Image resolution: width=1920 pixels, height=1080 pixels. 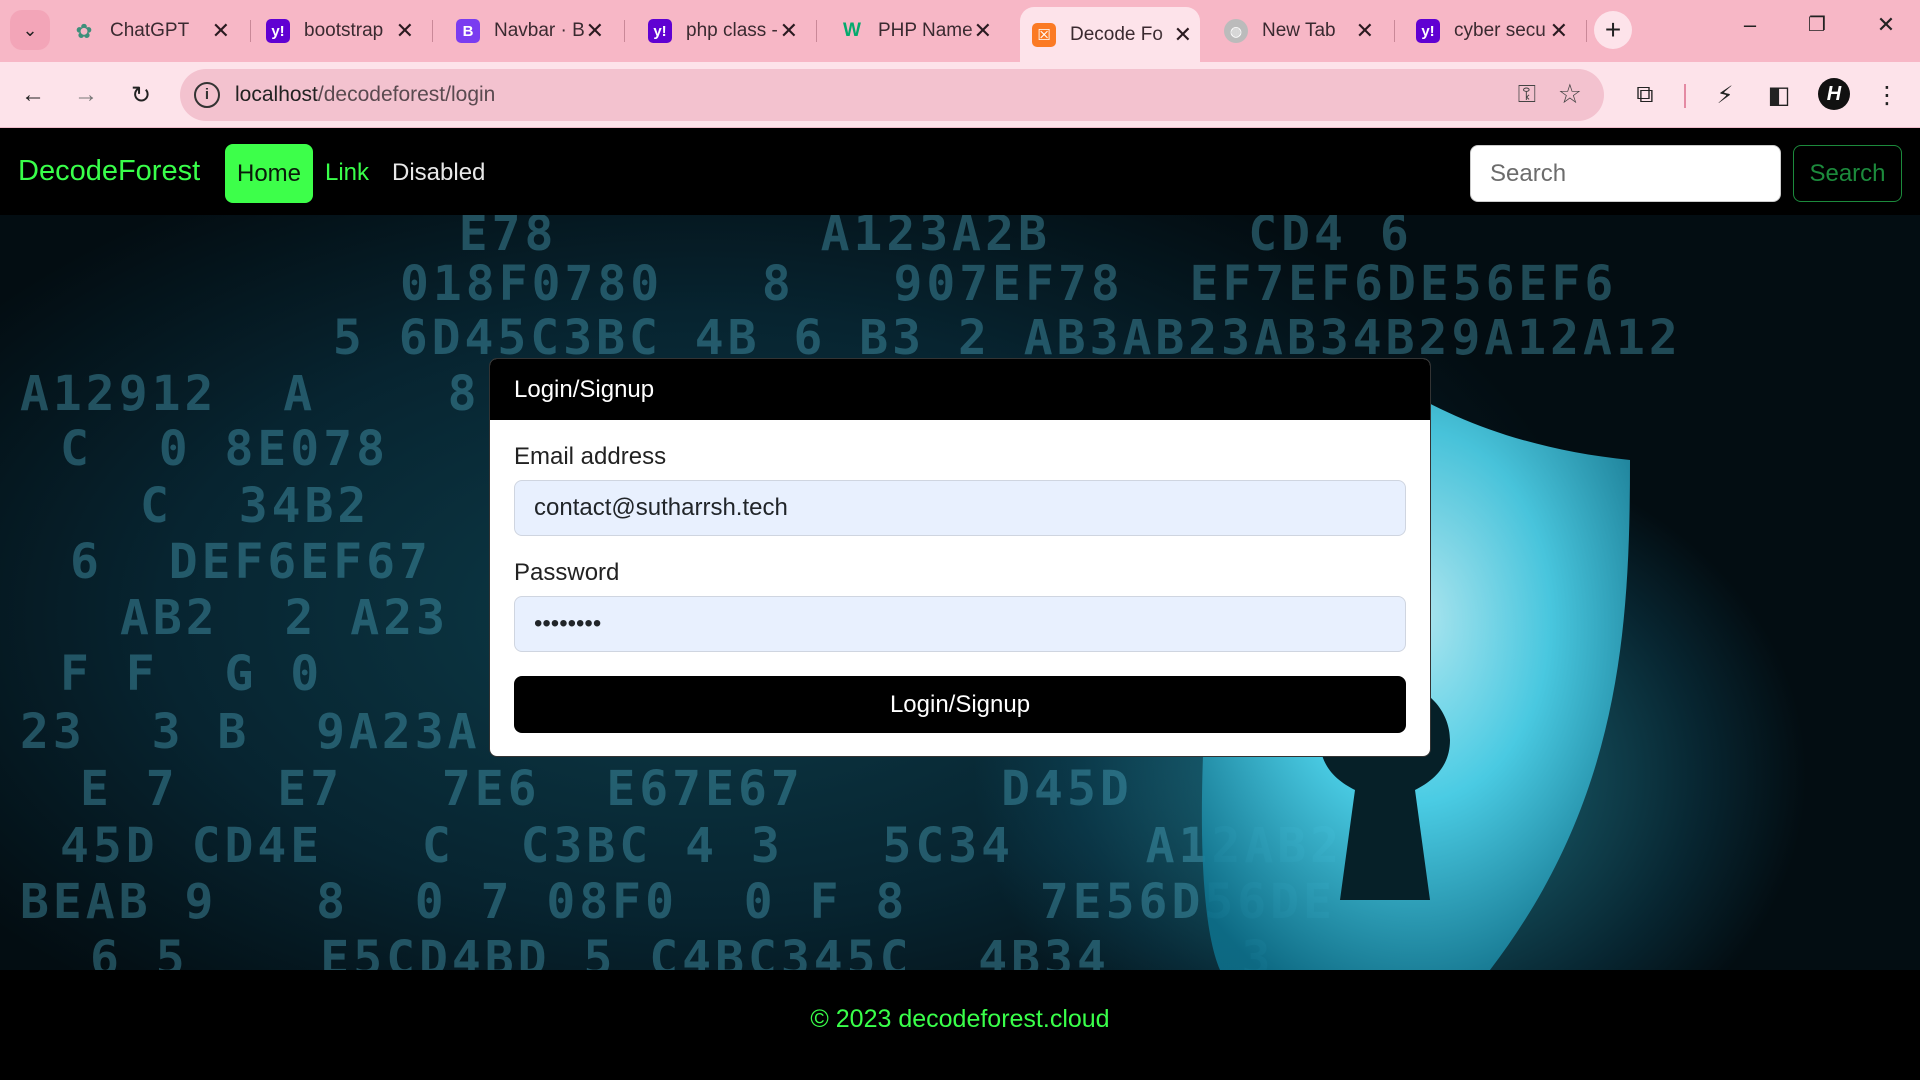 I want to click on reload-button: ↻, so click(x=141, y=95).